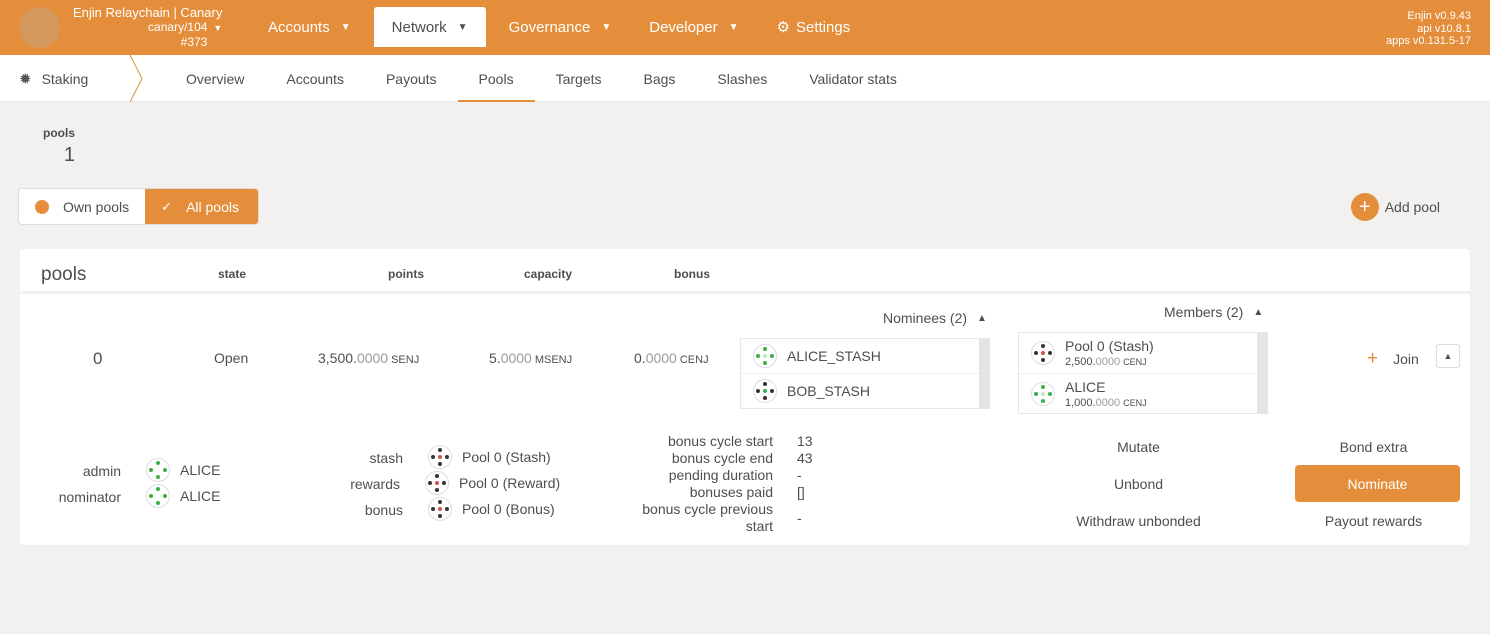 This screenshot has width=1490, height=634. What do you see at coordinates (828, 391) in the screenshot?
I see `nominee-name: BOB_STASH` at bounding box center [828, 391].